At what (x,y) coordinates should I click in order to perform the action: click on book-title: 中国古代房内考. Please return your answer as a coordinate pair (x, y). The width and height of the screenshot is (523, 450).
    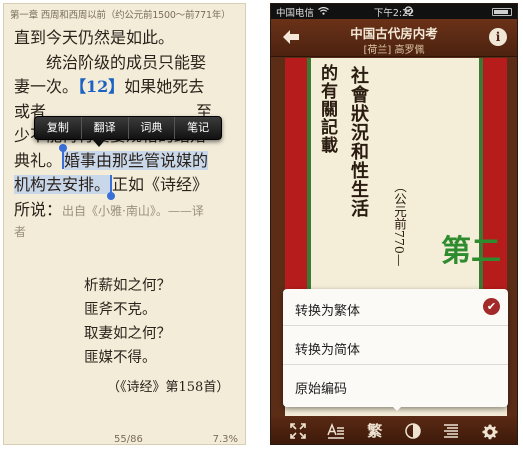
    Looking at the image, I should click on (394, 33).